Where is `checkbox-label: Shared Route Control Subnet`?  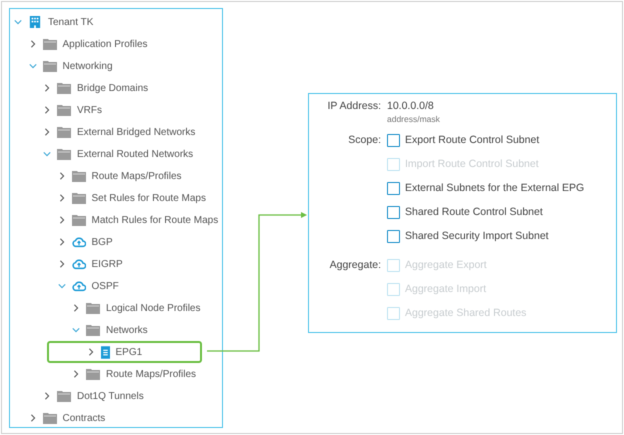
checkbox-label: Shared Route Control Subnet is located at coordinates (474, 212).